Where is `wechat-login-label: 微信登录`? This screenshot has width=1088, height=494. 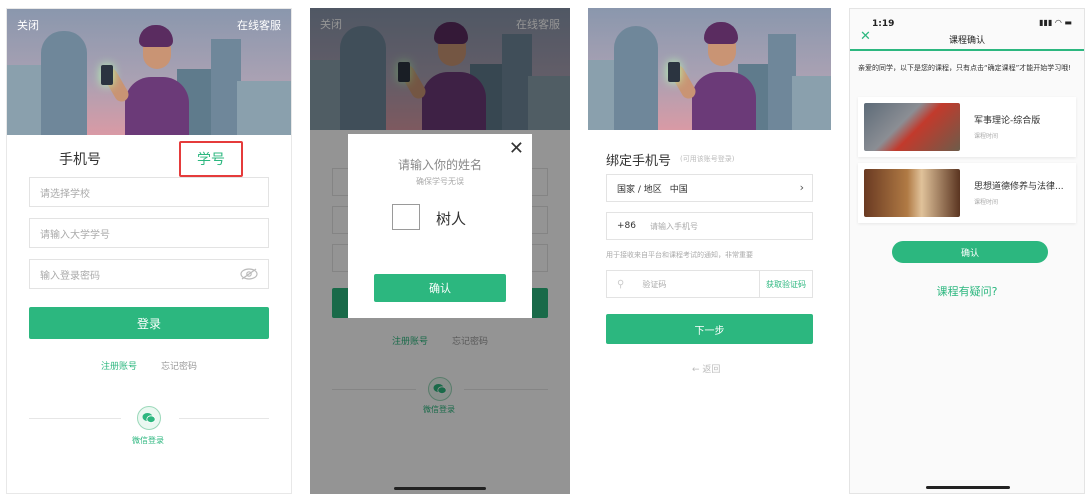
wechat-login-label: 微信登录 is located at coordinates (148, 440).